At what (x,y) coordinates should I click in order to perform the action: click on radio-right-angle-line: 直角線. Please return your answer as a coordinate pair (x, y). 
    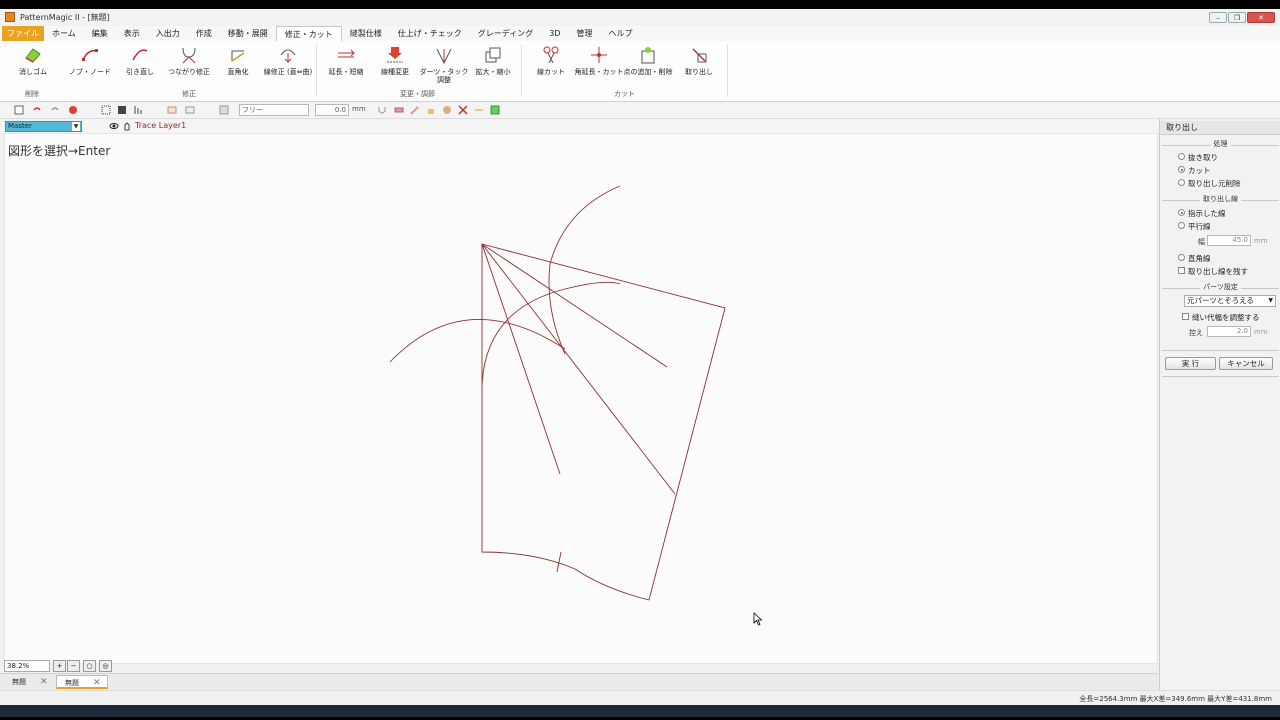
    Looking at the image, I should click on (1194, 258).